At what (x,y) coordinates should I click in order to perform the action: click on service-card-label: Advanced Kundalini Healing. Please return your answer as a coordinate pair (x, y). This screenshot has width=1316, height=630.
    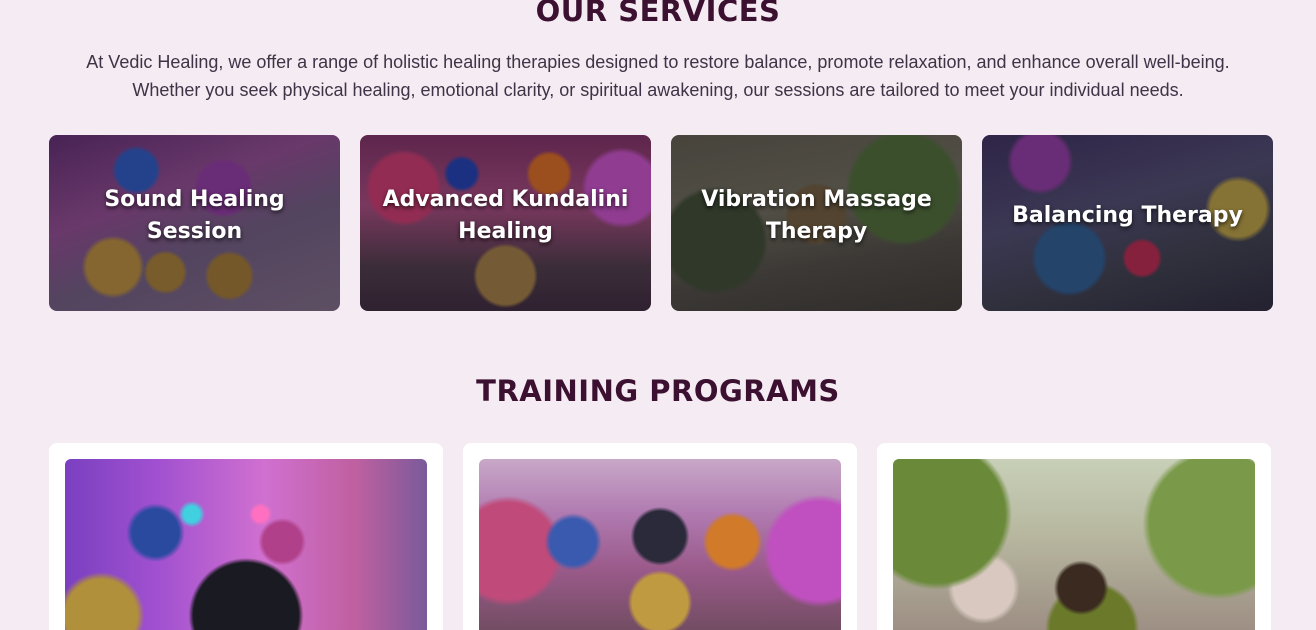
    Looking at the image, I should click on (505, 215).